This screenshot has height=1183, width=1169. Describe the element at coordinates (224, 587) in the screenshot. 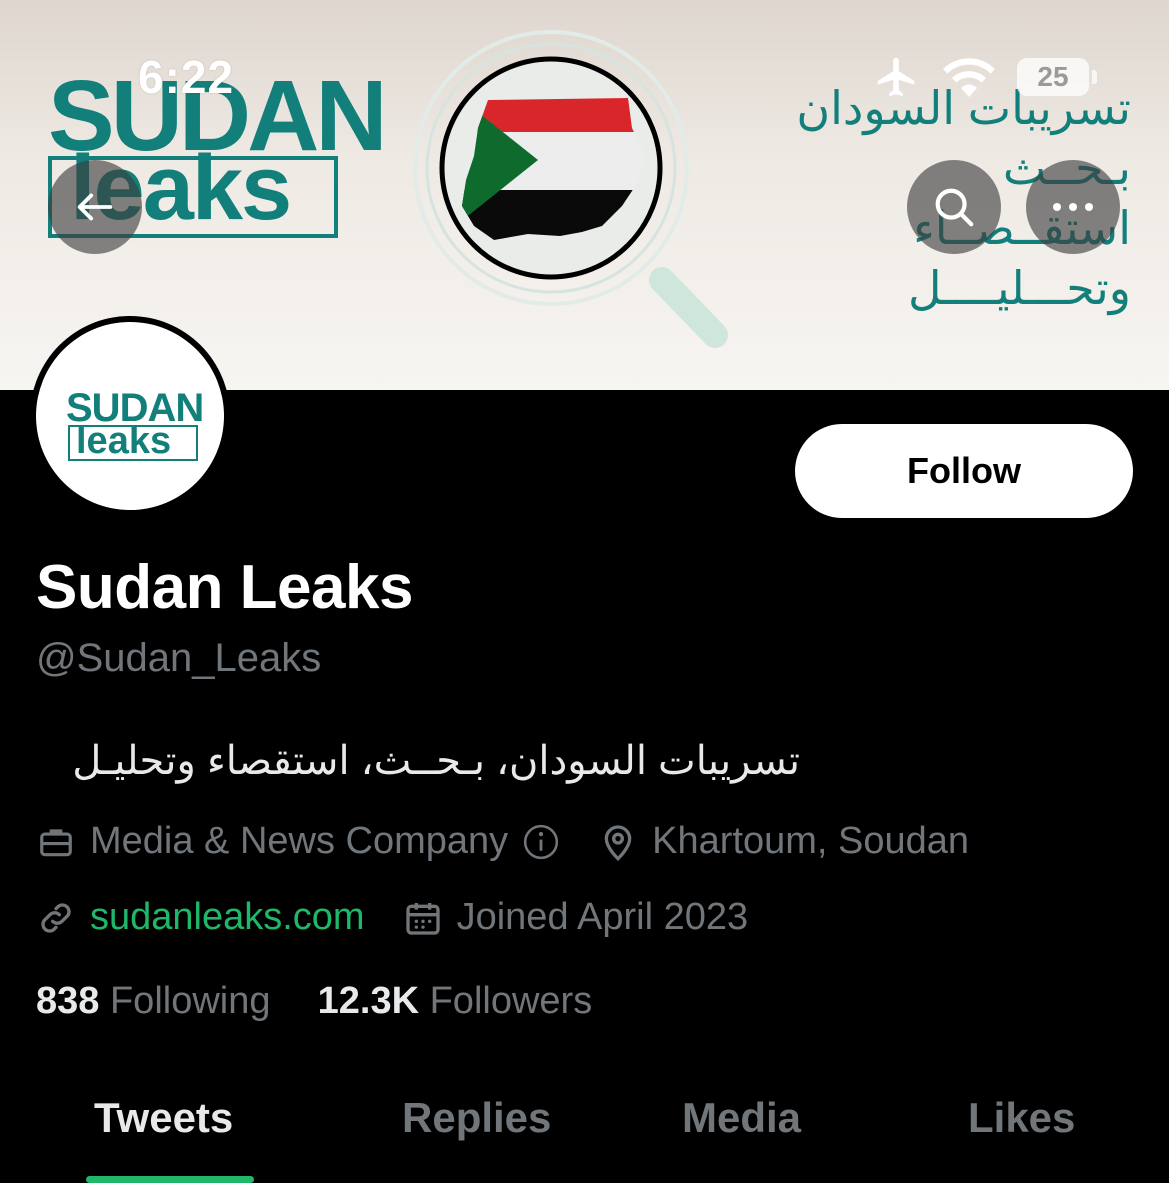

I see `profile-name: Sudan Leaks` at that location.